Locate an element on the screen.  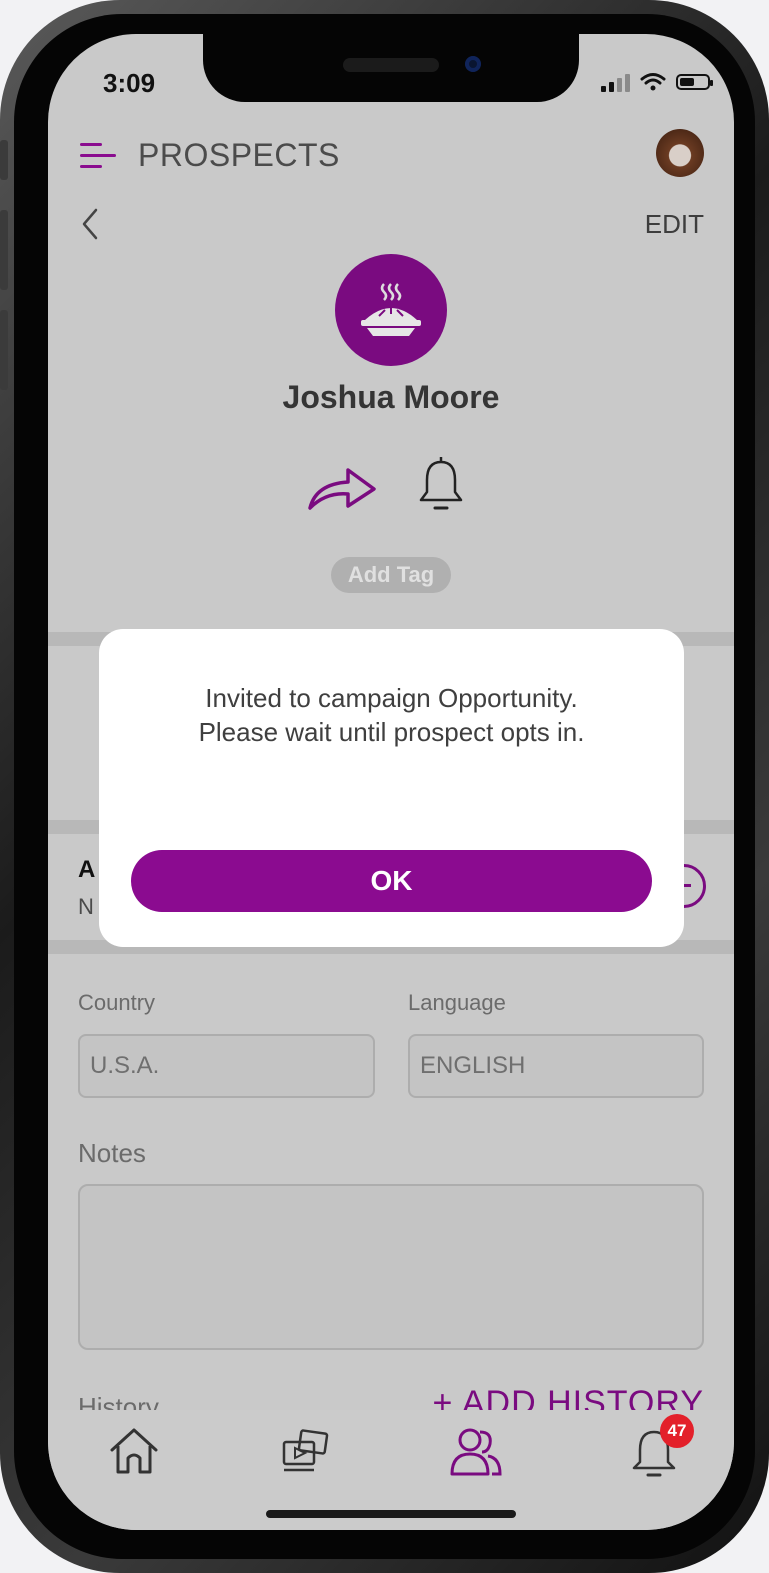
notification-badge: 47 is located at coordinates (677, 1431).